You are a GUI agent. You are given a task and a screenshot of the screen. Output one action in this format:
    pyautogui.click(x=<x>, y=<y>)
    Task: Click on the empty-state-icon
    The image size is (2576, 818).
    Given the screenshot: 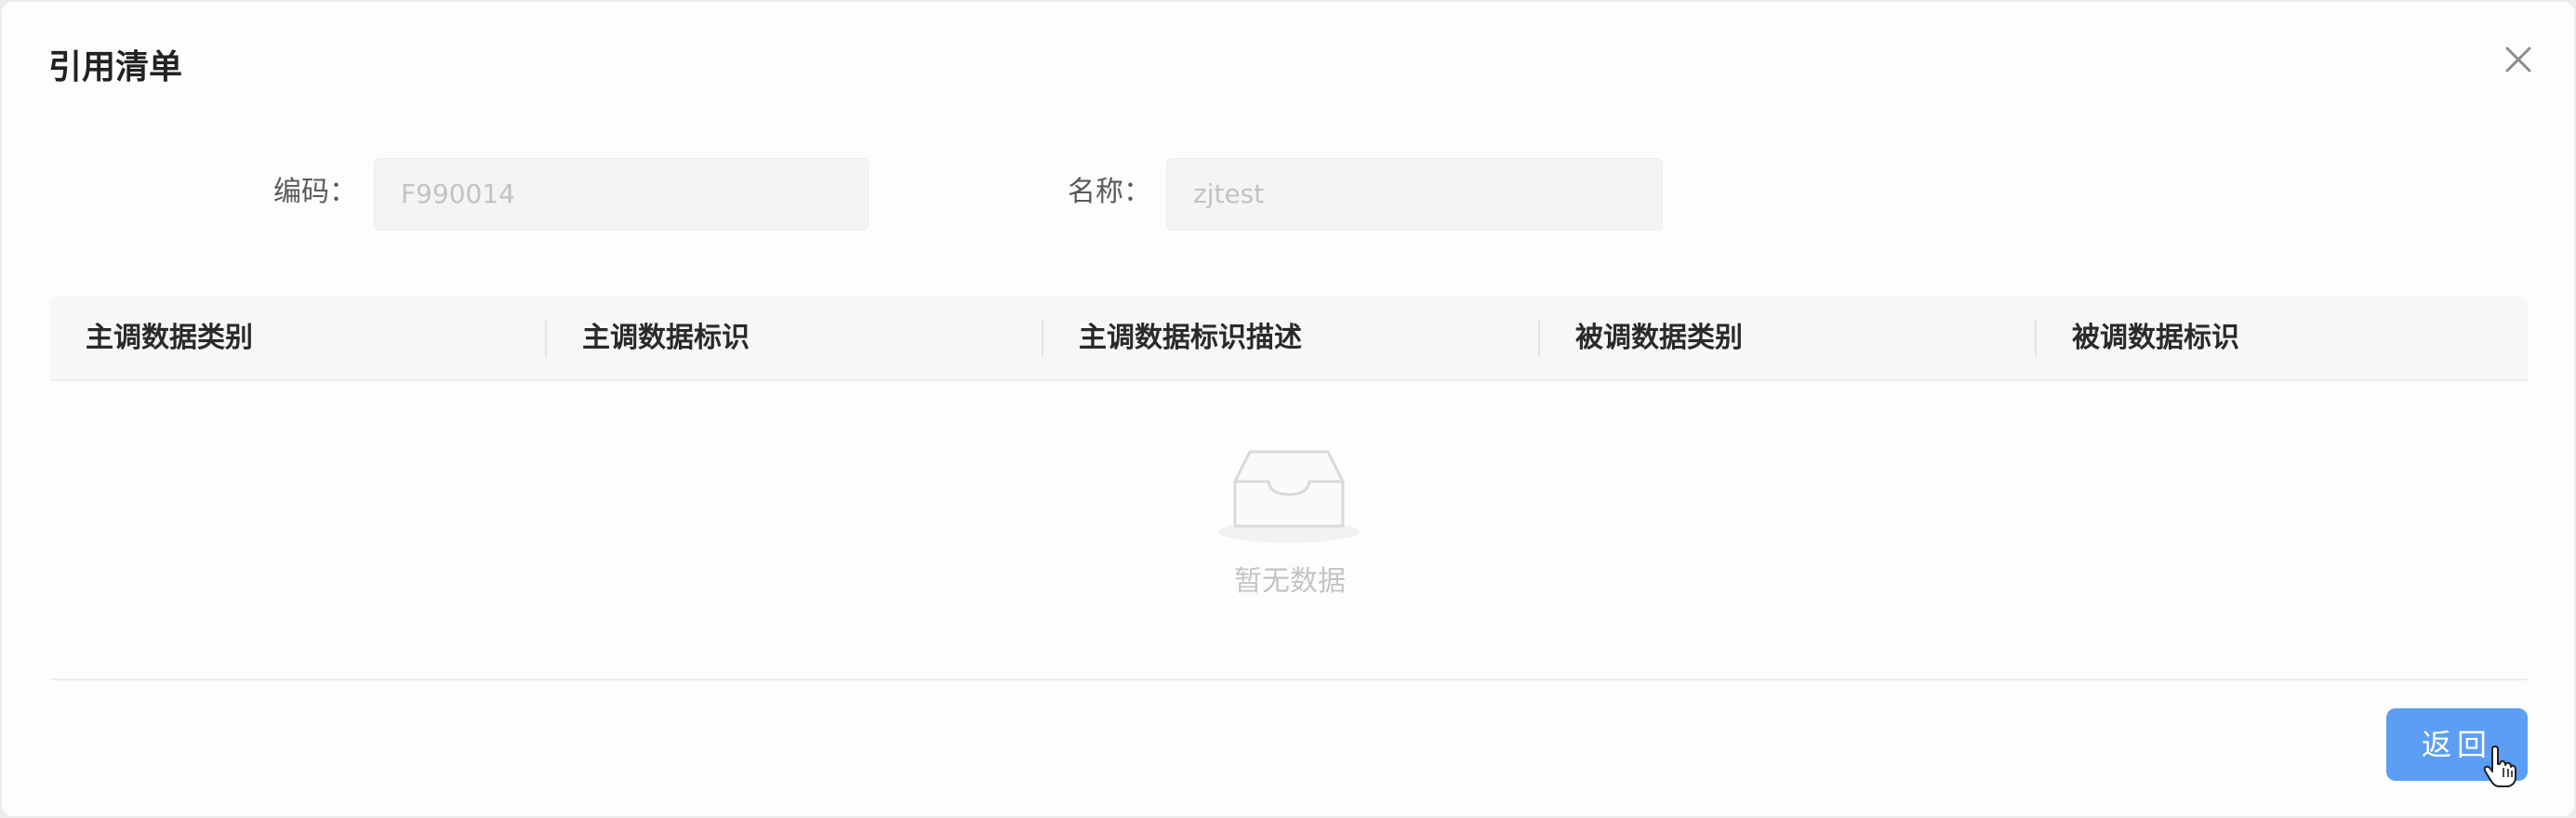 What is the action you would take?
    pyautogui.click(x=1289, y=495)
    